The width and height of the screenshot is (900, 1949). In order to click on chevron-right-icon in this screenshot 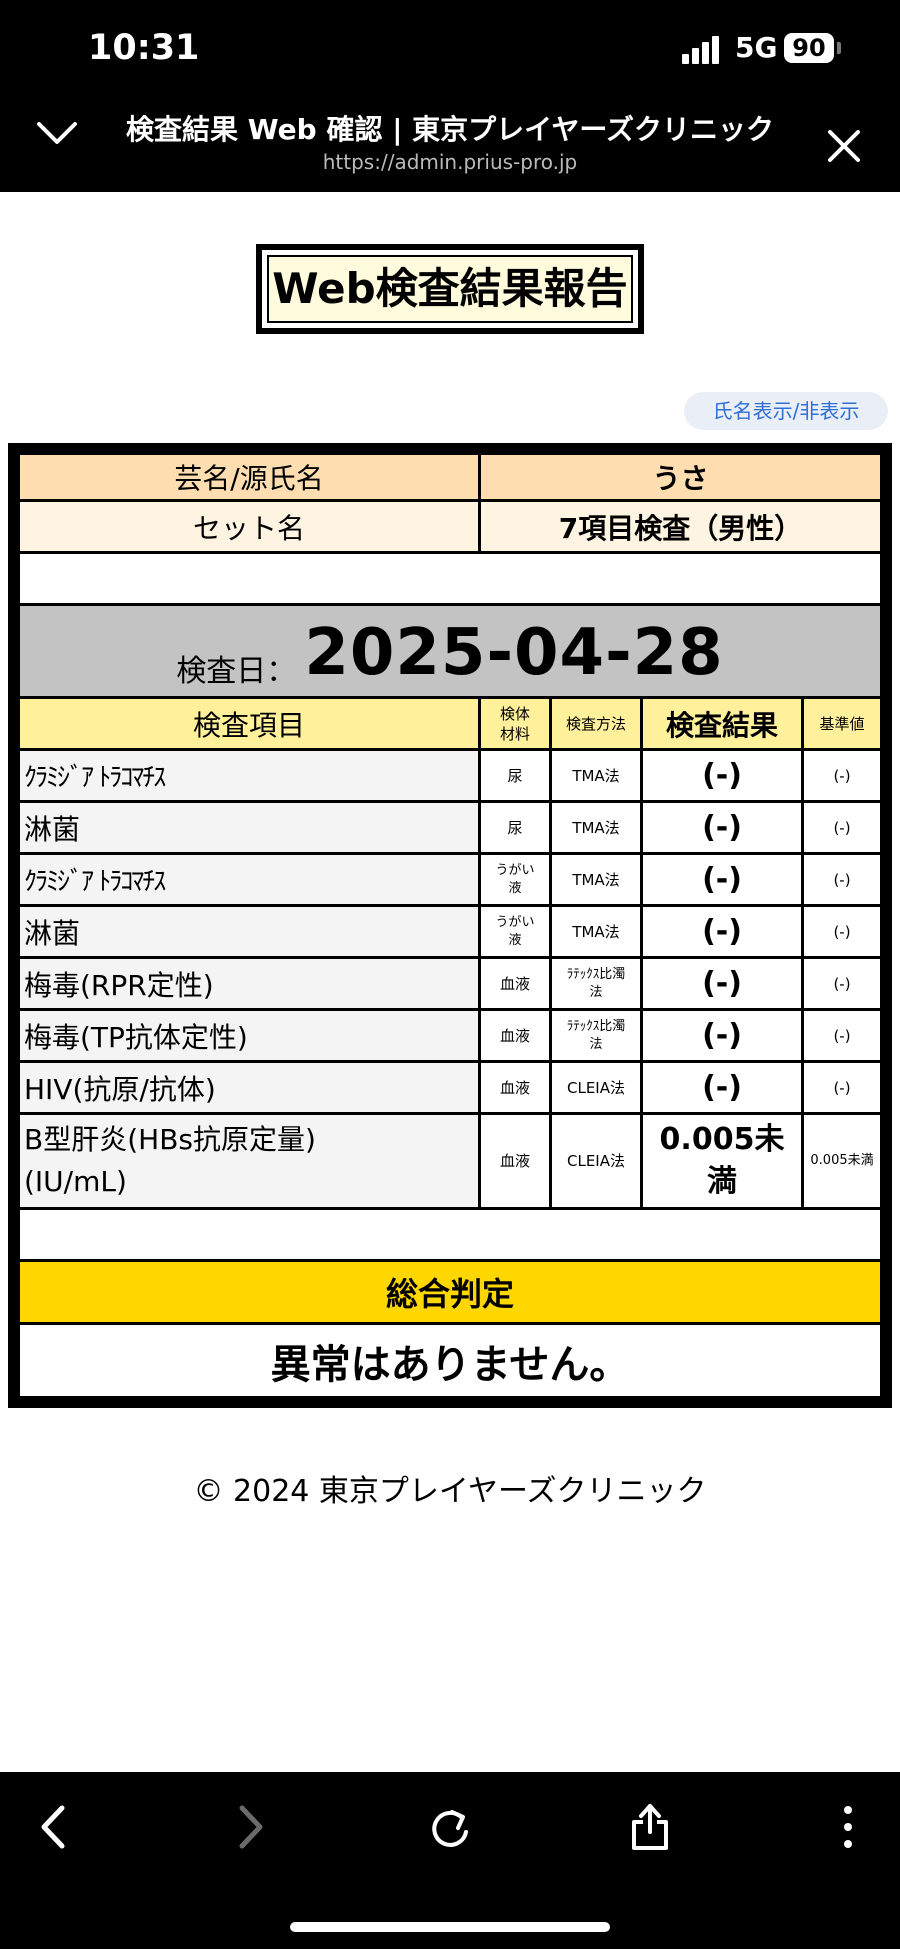, I will do `click(251, 1827)`.